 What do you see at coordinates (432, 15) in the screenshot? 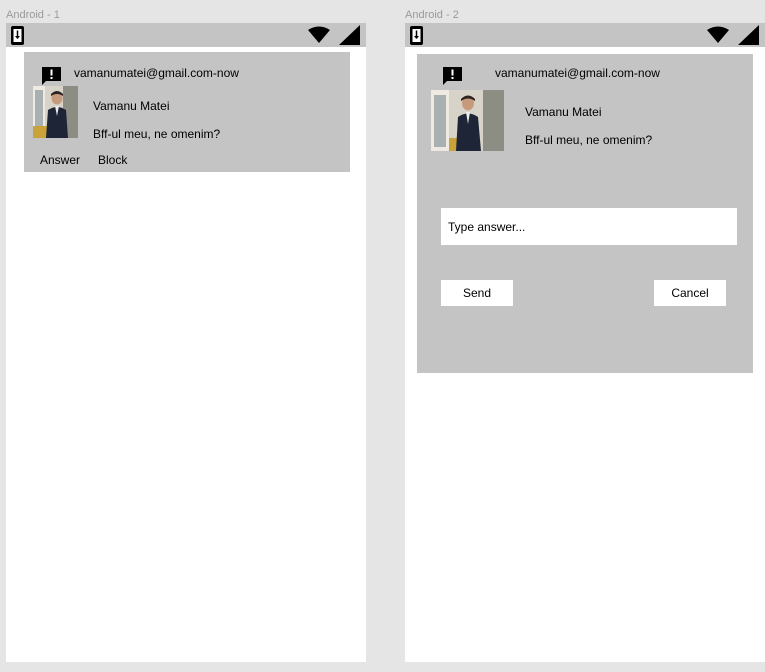
I see `frame-label-android-2: Android - 2` at bounding box center [432, 15].